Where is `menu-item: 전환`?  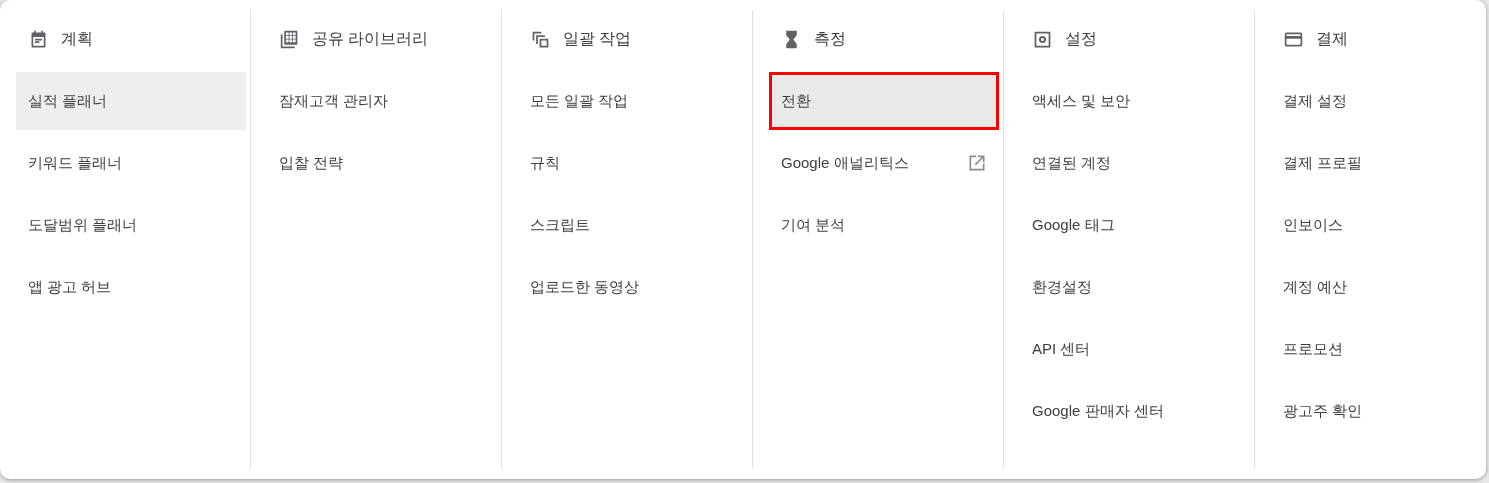
menu-item: 전환 is located at coordinates (884, 101).